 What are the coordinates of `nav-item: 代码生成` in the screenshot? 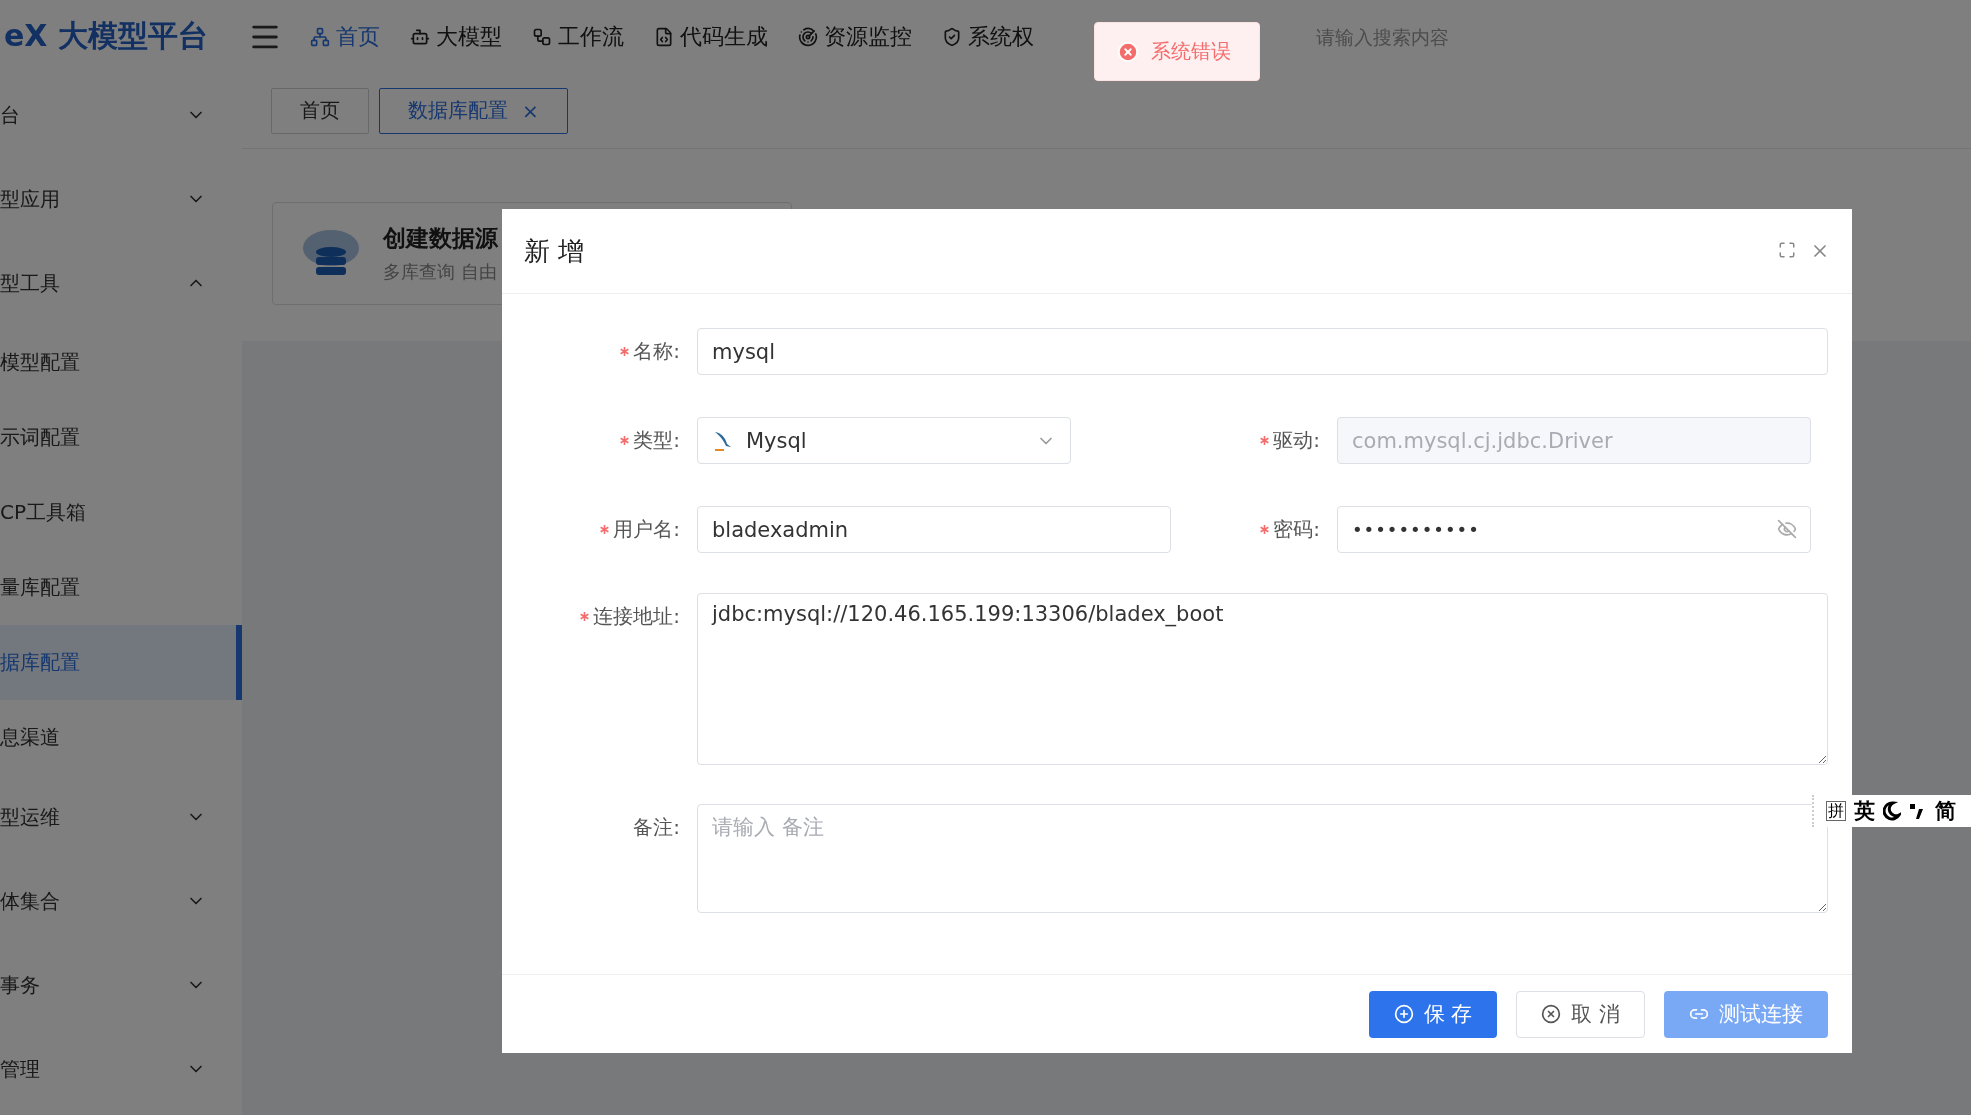 It's located at (711, 36).